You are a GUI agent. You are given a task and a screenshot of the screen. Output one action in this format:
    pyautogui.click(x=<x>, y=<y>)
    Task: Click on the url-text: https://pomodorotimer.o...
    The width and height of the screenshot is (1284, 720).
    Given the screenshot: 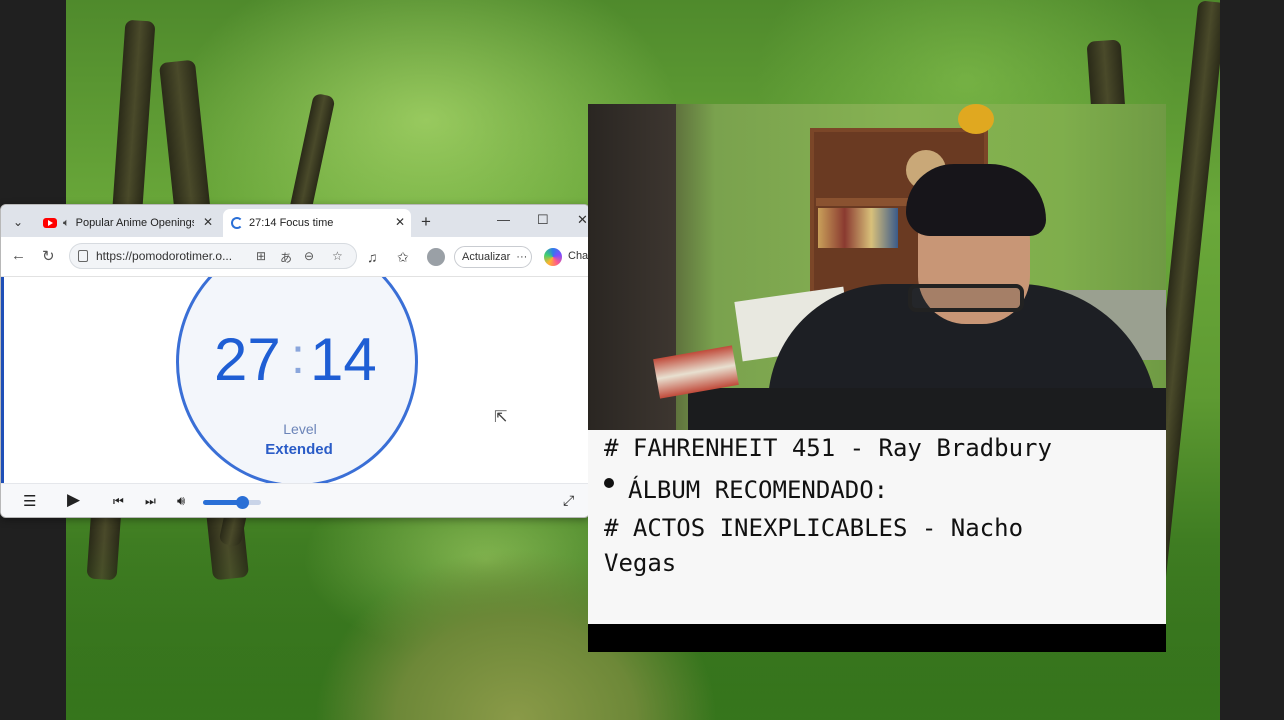 What is the action you would take?
    pyautogui.click(x=164, y=256)
    